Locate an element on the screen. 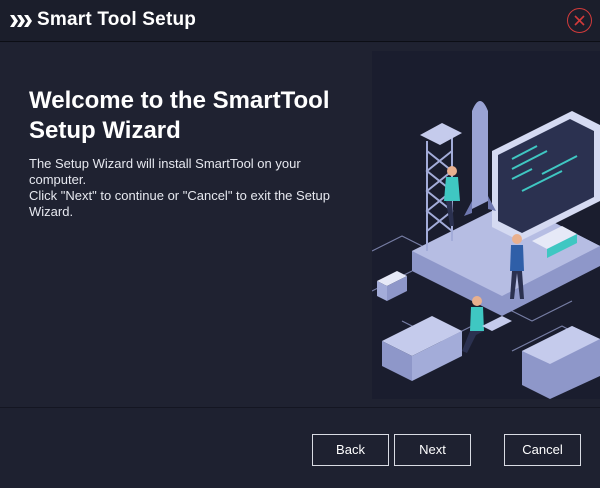 The height and width of the screenshot is (488, 600). back-button: Back is located at coordinates (350, 450).